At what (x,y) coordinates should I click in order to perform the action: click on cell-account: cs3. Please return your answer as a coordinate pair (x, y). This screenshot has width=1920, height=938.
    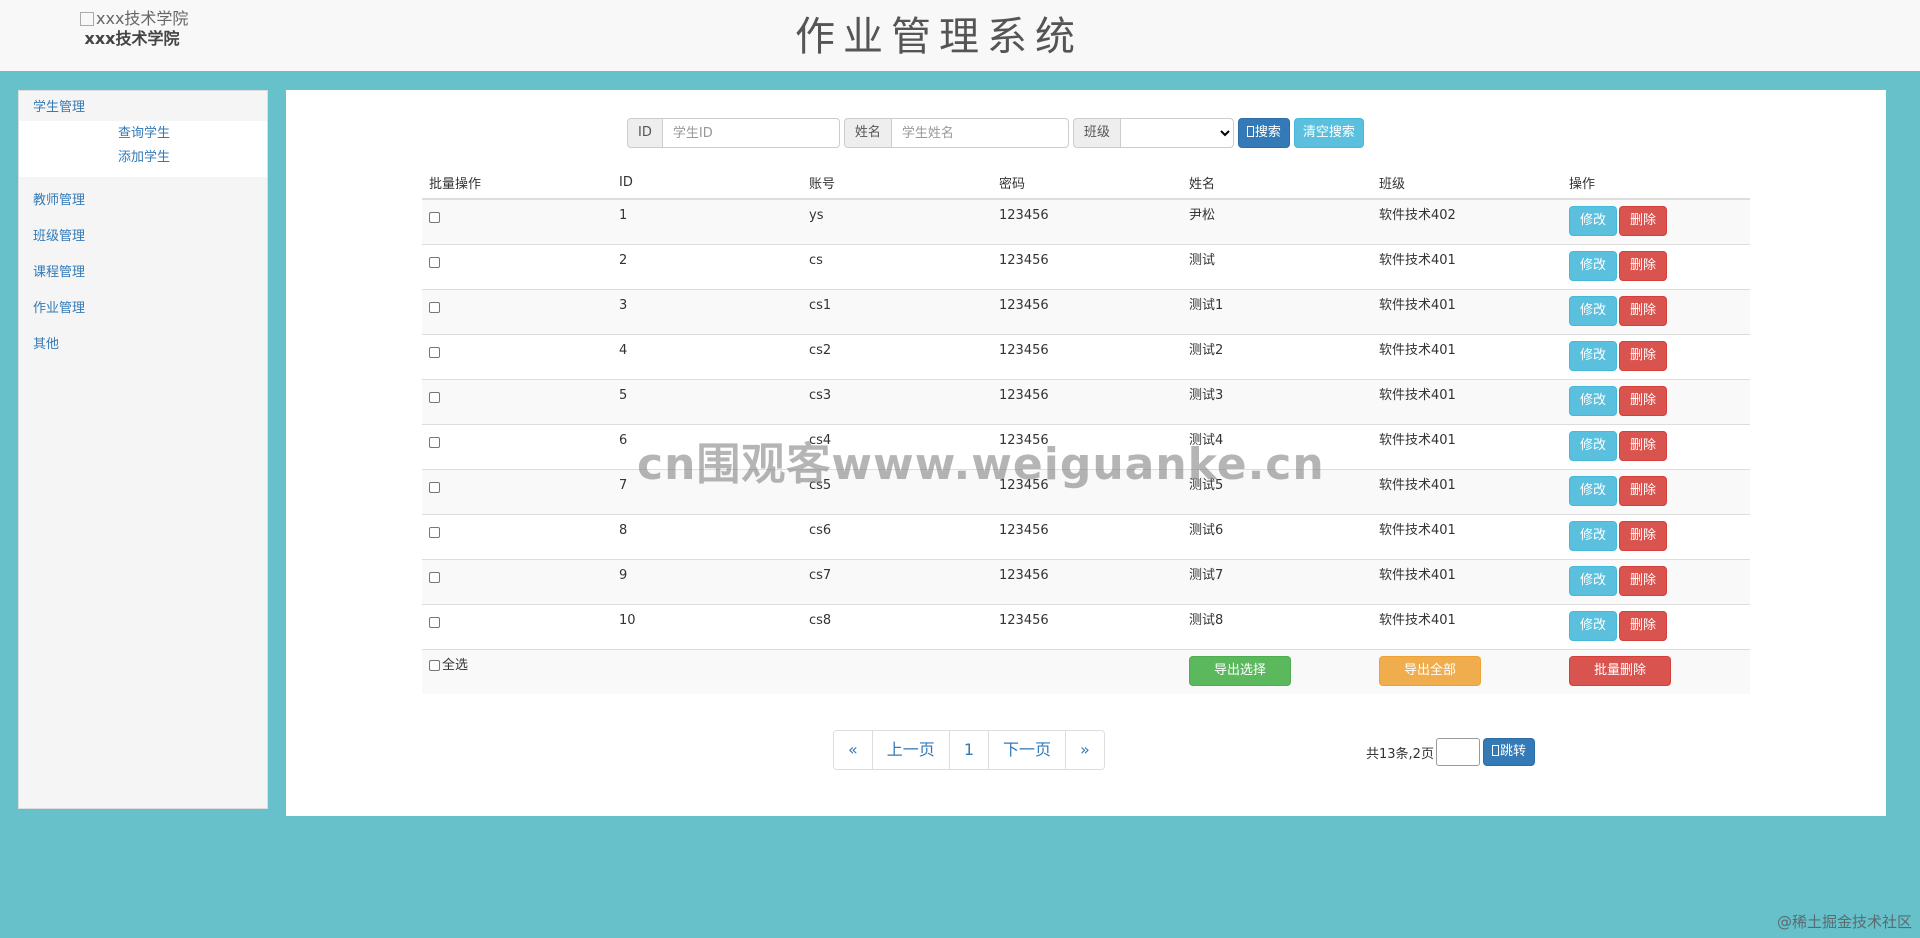
    Looking at the image, I should click on (820, 395).